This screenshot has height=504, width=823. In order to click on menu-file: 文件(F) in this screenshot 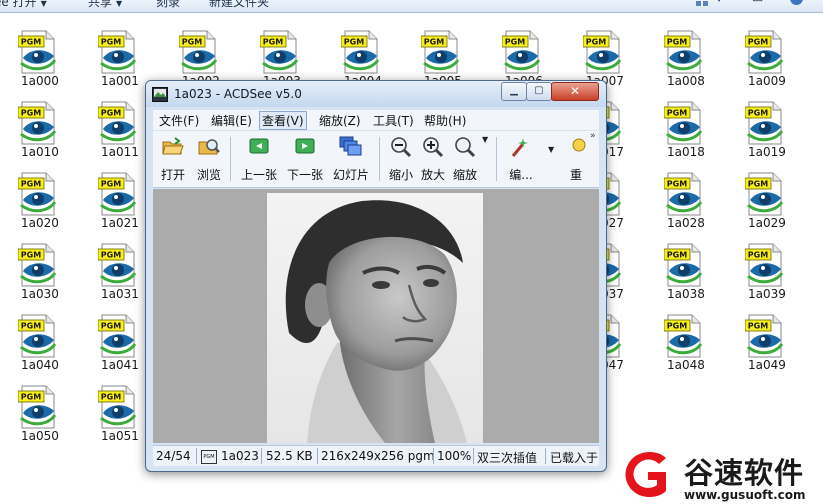, I will do `click(179, 120)`.